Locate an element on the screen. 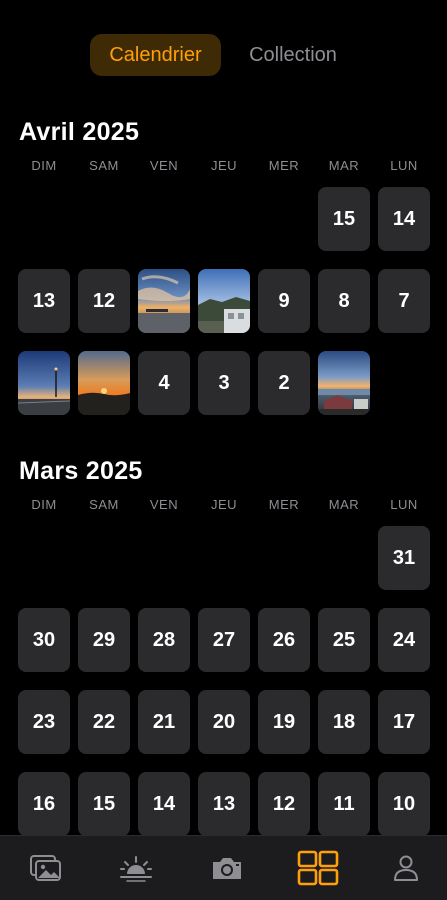 Image resolution: width=447 pixels, height=900 pixels. tab-calendar: Calendrier is located at coordinates (155, 55).